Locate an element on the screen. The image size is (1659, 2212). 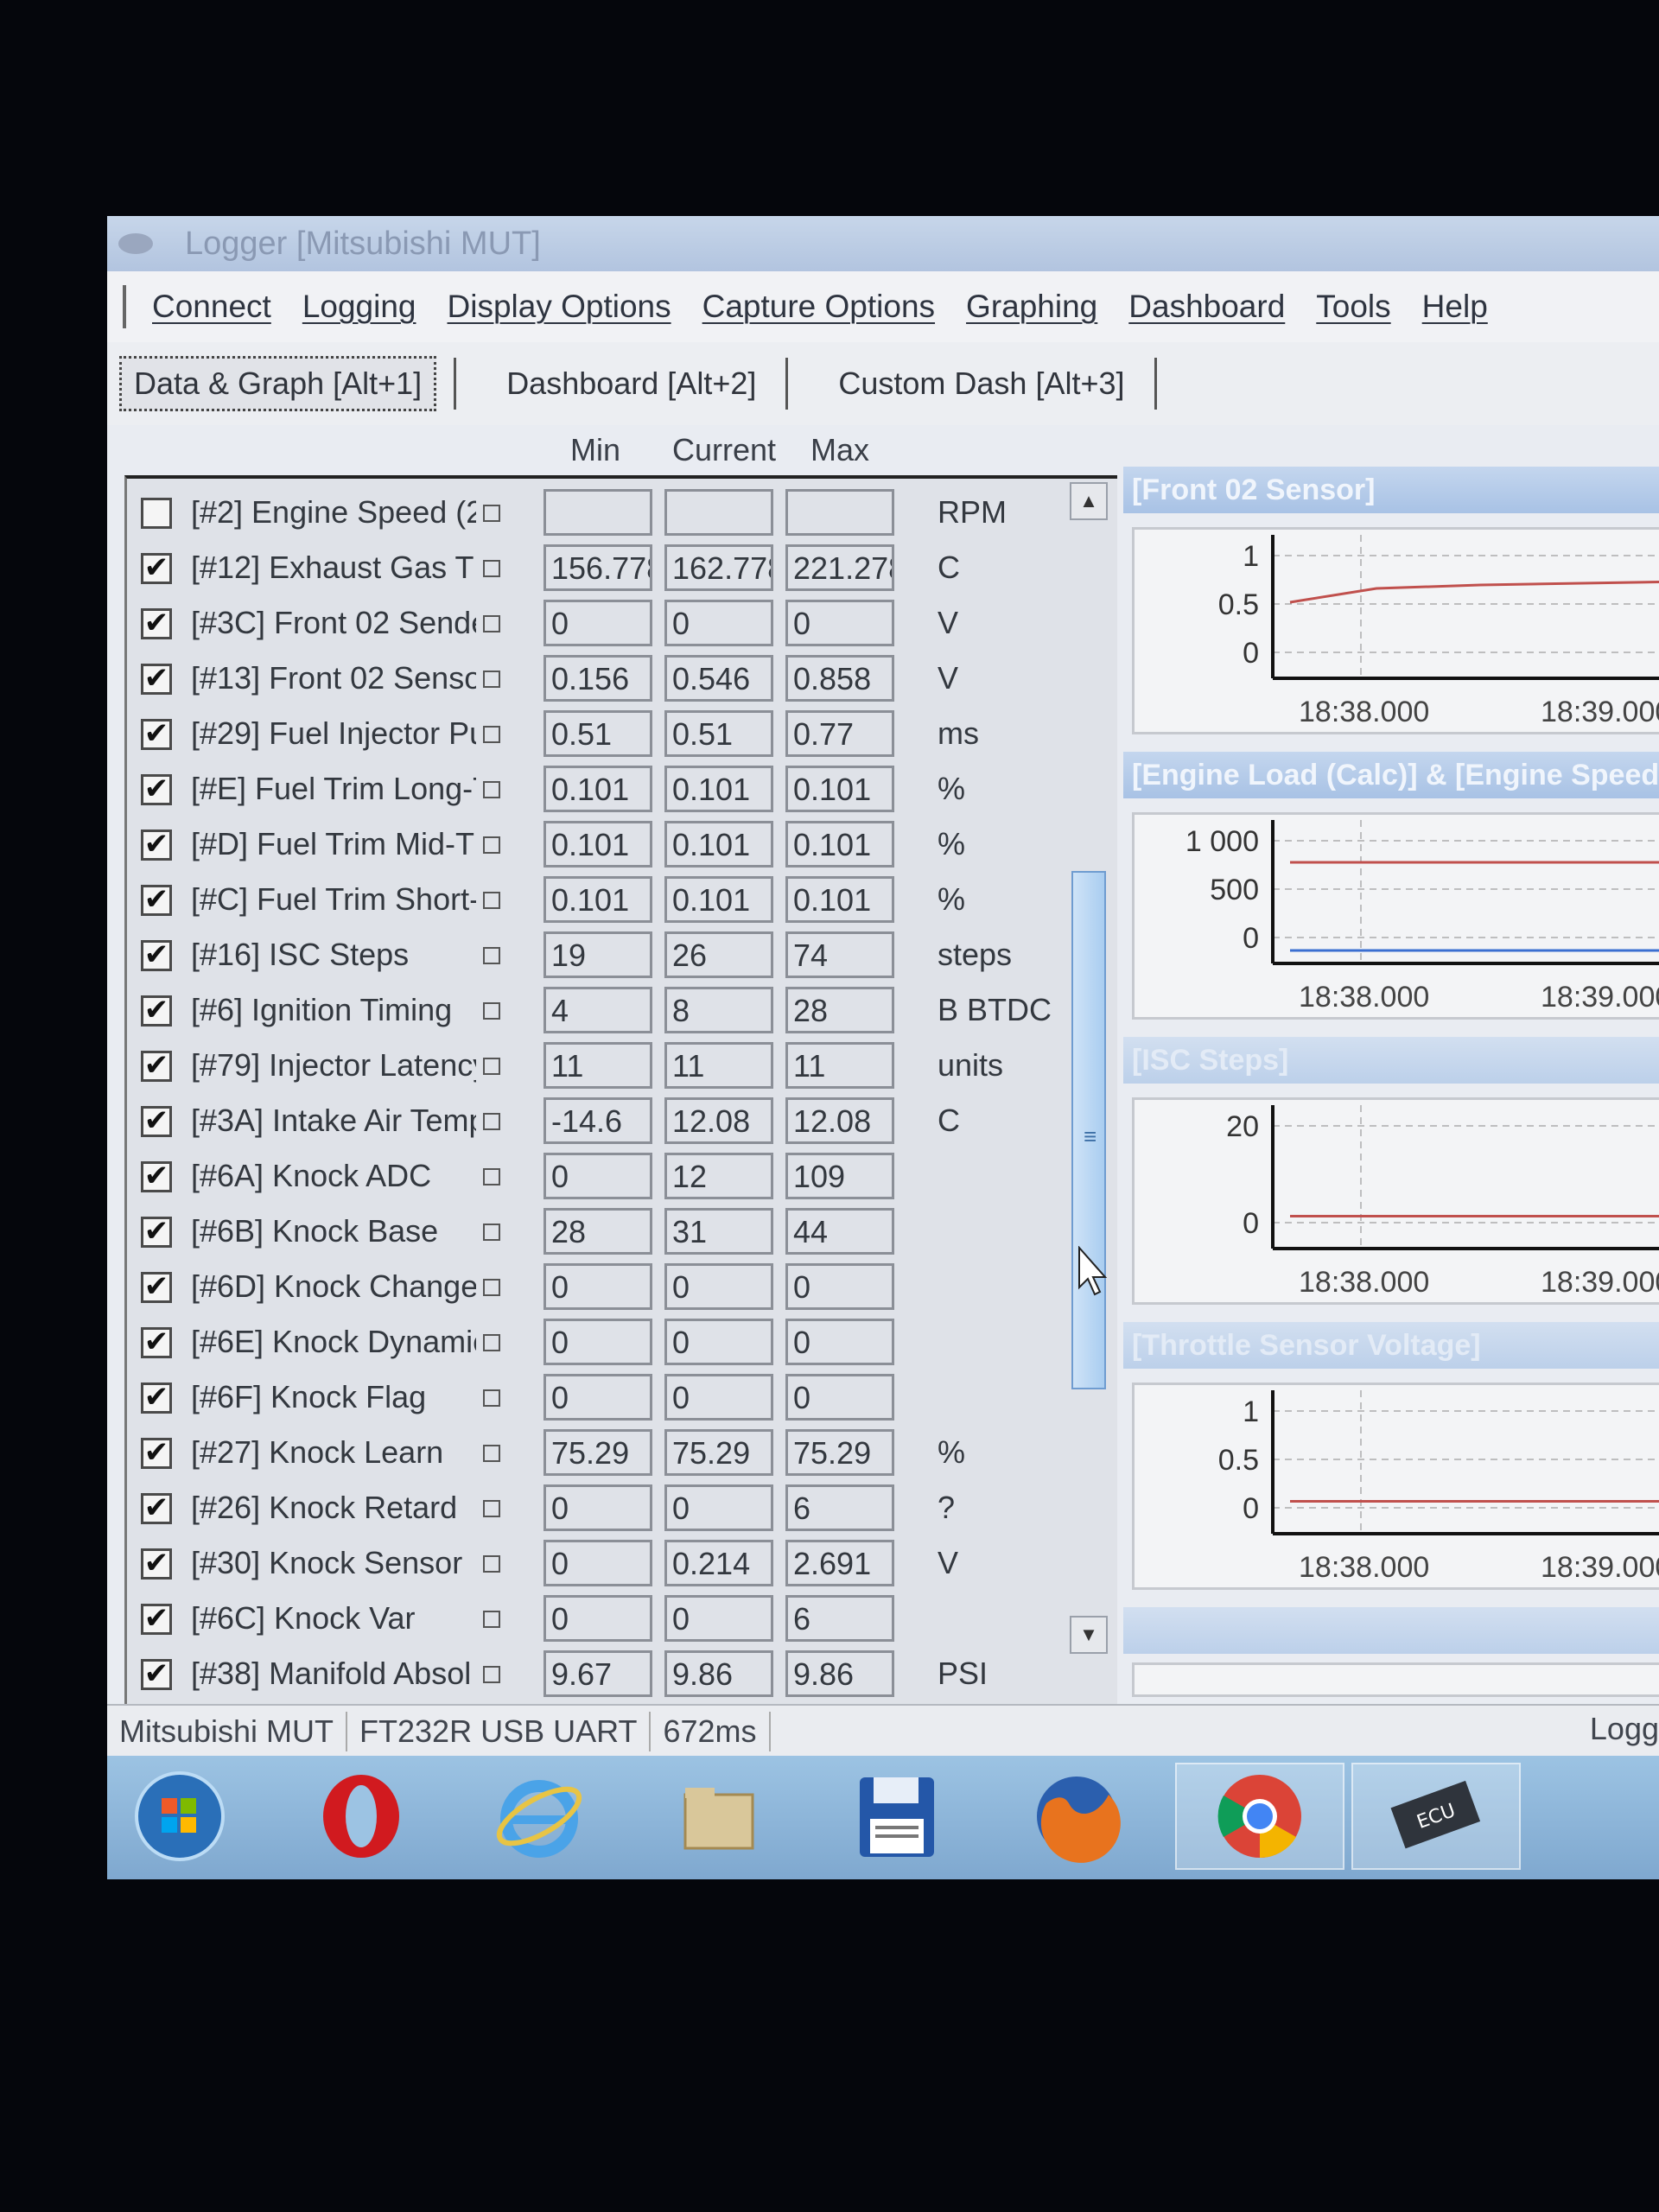
parameter-row: ✔ [#6] Ignition Timing 4 8 28 B BTDC is located at coordinates (602, 1011).